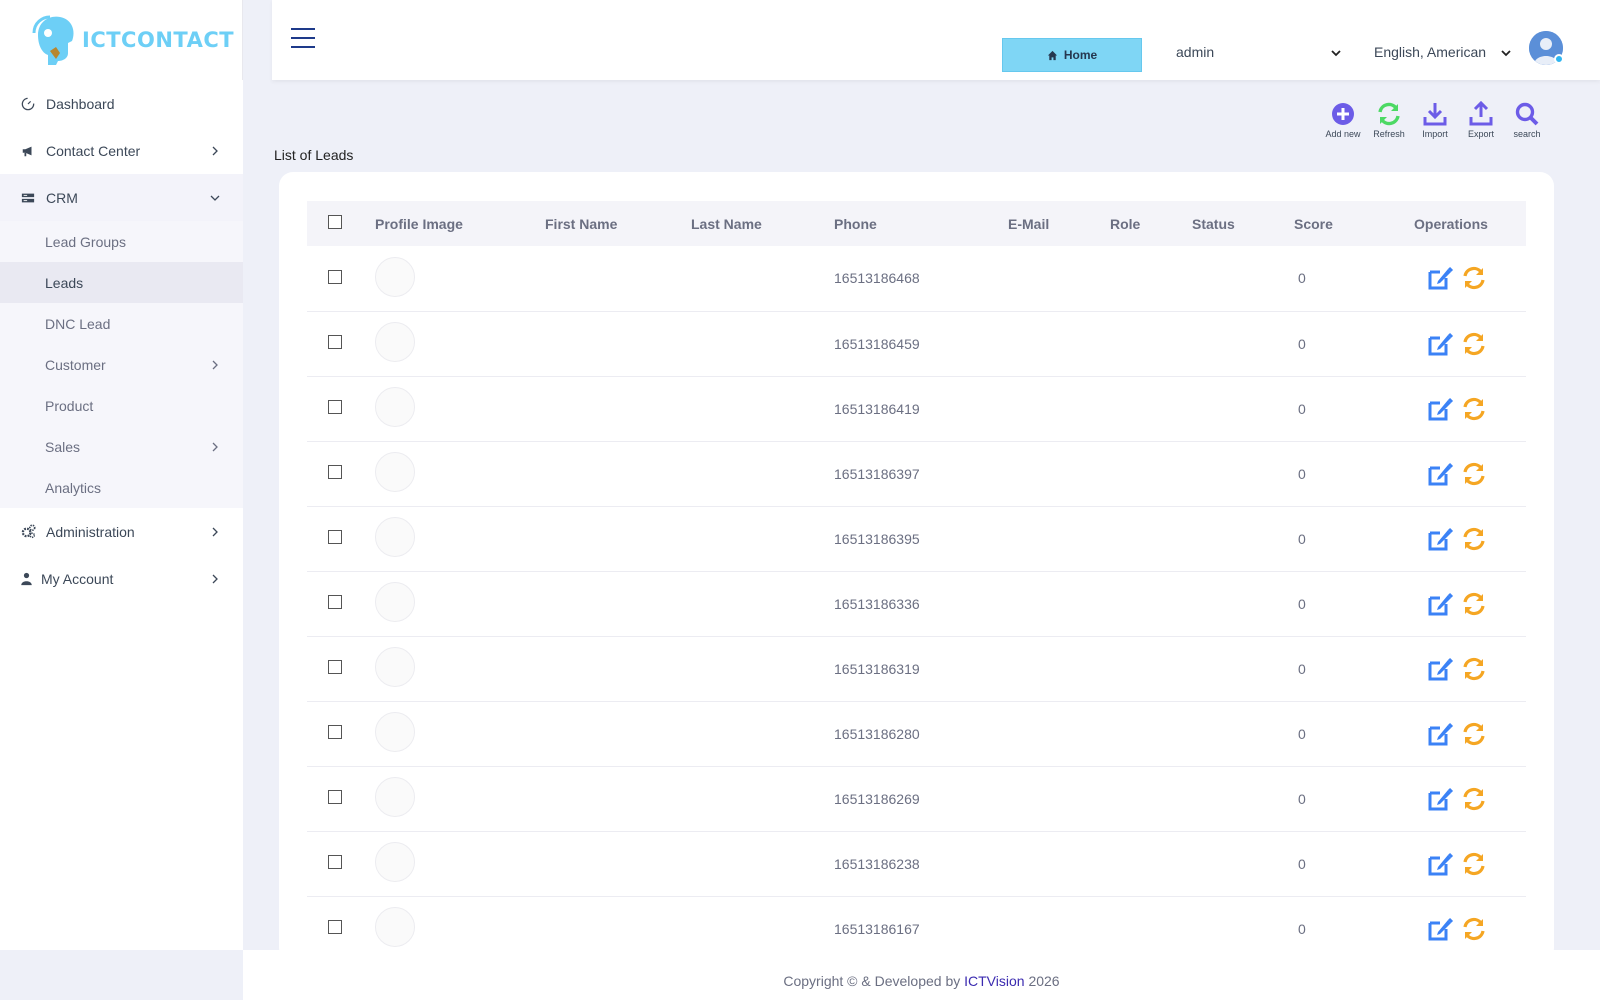 This screenshot has height=1000, width=1600. What do you see at coordinates (90, 531) in the screenshot?
I see `sidebar-item-label: Administration` at bounding box center [90, 531].